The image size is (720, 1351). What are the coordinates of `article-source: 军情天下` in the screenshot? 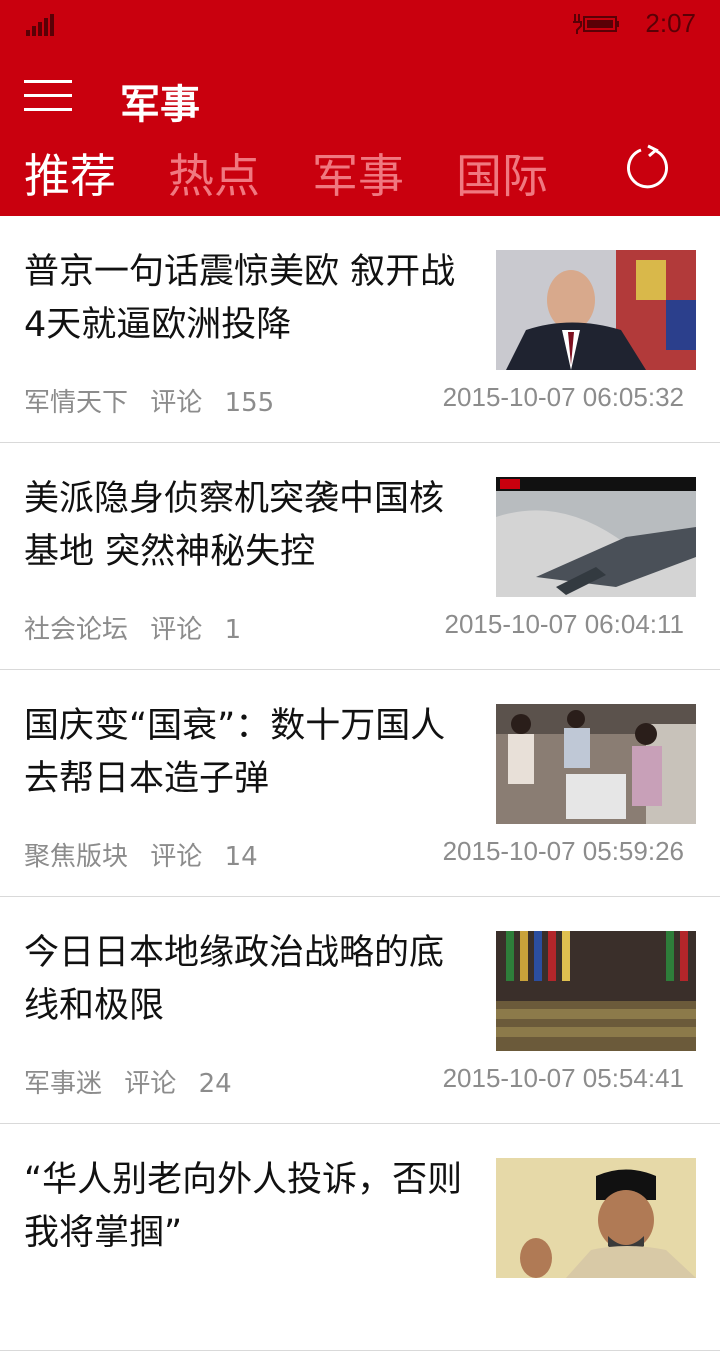 It's located at (76, 403).